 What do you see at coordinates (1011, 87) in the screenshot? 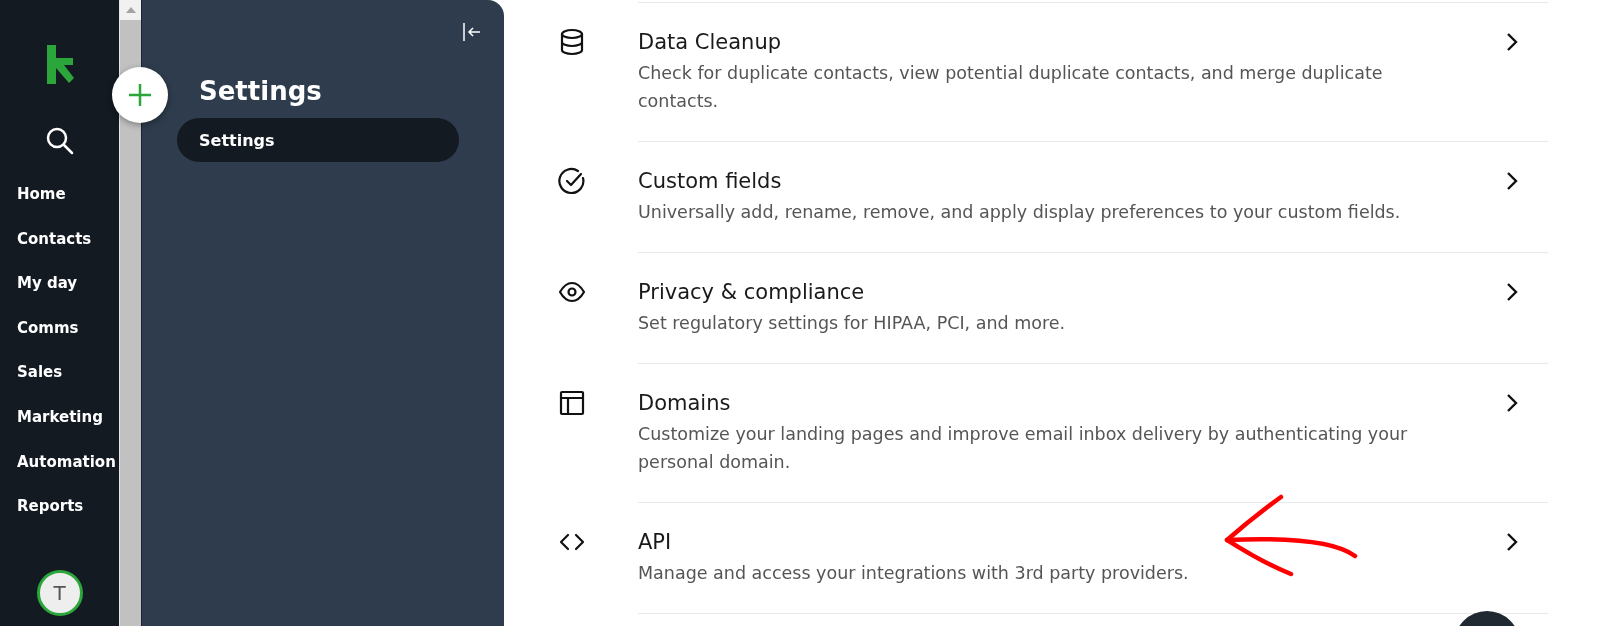
I see `setting-description: Check for duplicate contacts, view potential duplicate contacts, and merge duplicate contacts.` at bounding box center [1011, 87].